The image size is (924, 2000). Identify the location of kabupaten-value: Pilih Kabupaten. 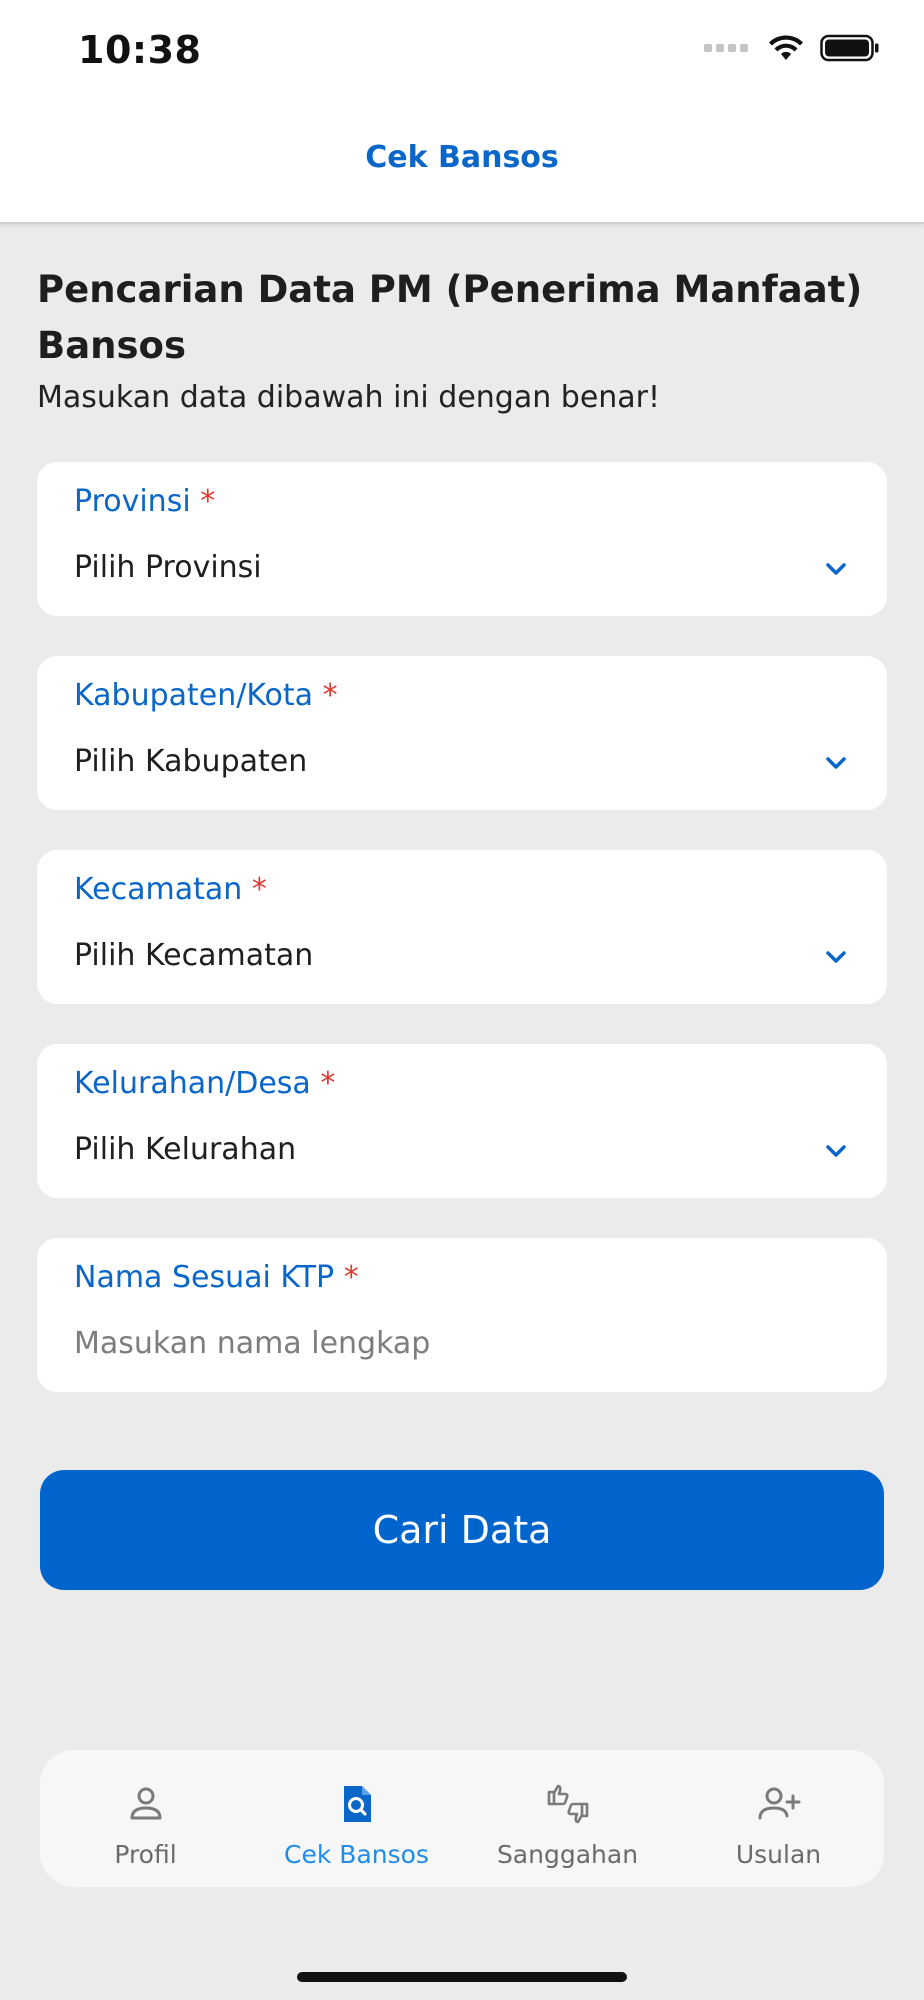
(191, 761).